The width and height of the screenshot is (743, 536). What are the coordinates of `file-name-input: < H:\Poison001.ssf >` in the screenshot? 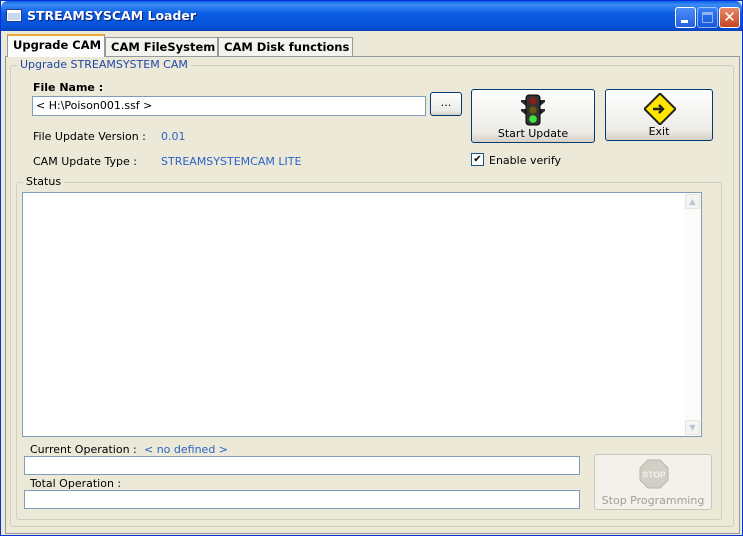 It's located at (229, 106).